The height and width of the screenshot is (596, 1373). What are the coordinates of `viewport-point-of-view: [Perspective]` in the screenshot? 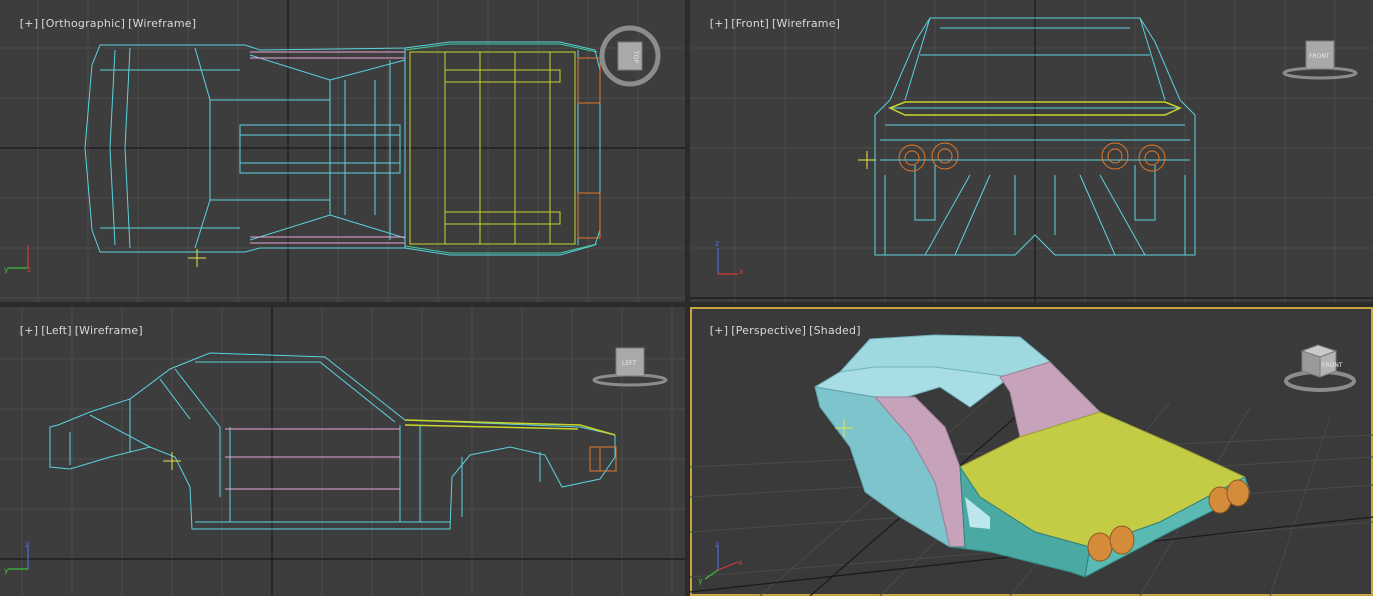 It's located at (768, 330).